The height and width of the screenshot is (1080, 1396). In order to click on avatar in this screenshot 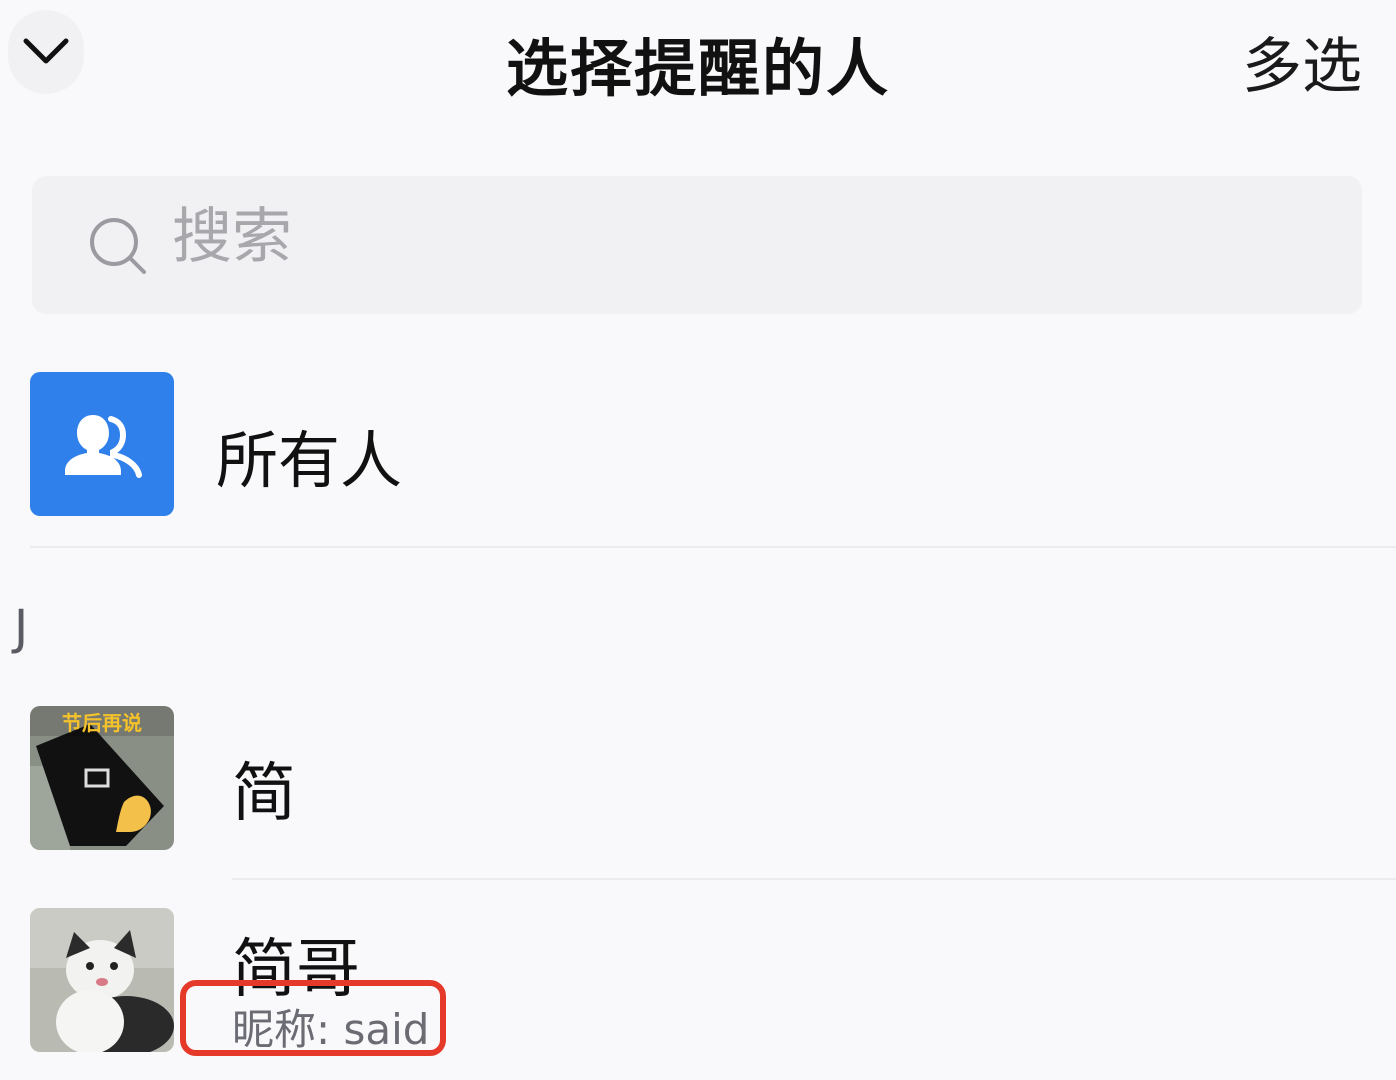, I will do `click(102, 980)`.